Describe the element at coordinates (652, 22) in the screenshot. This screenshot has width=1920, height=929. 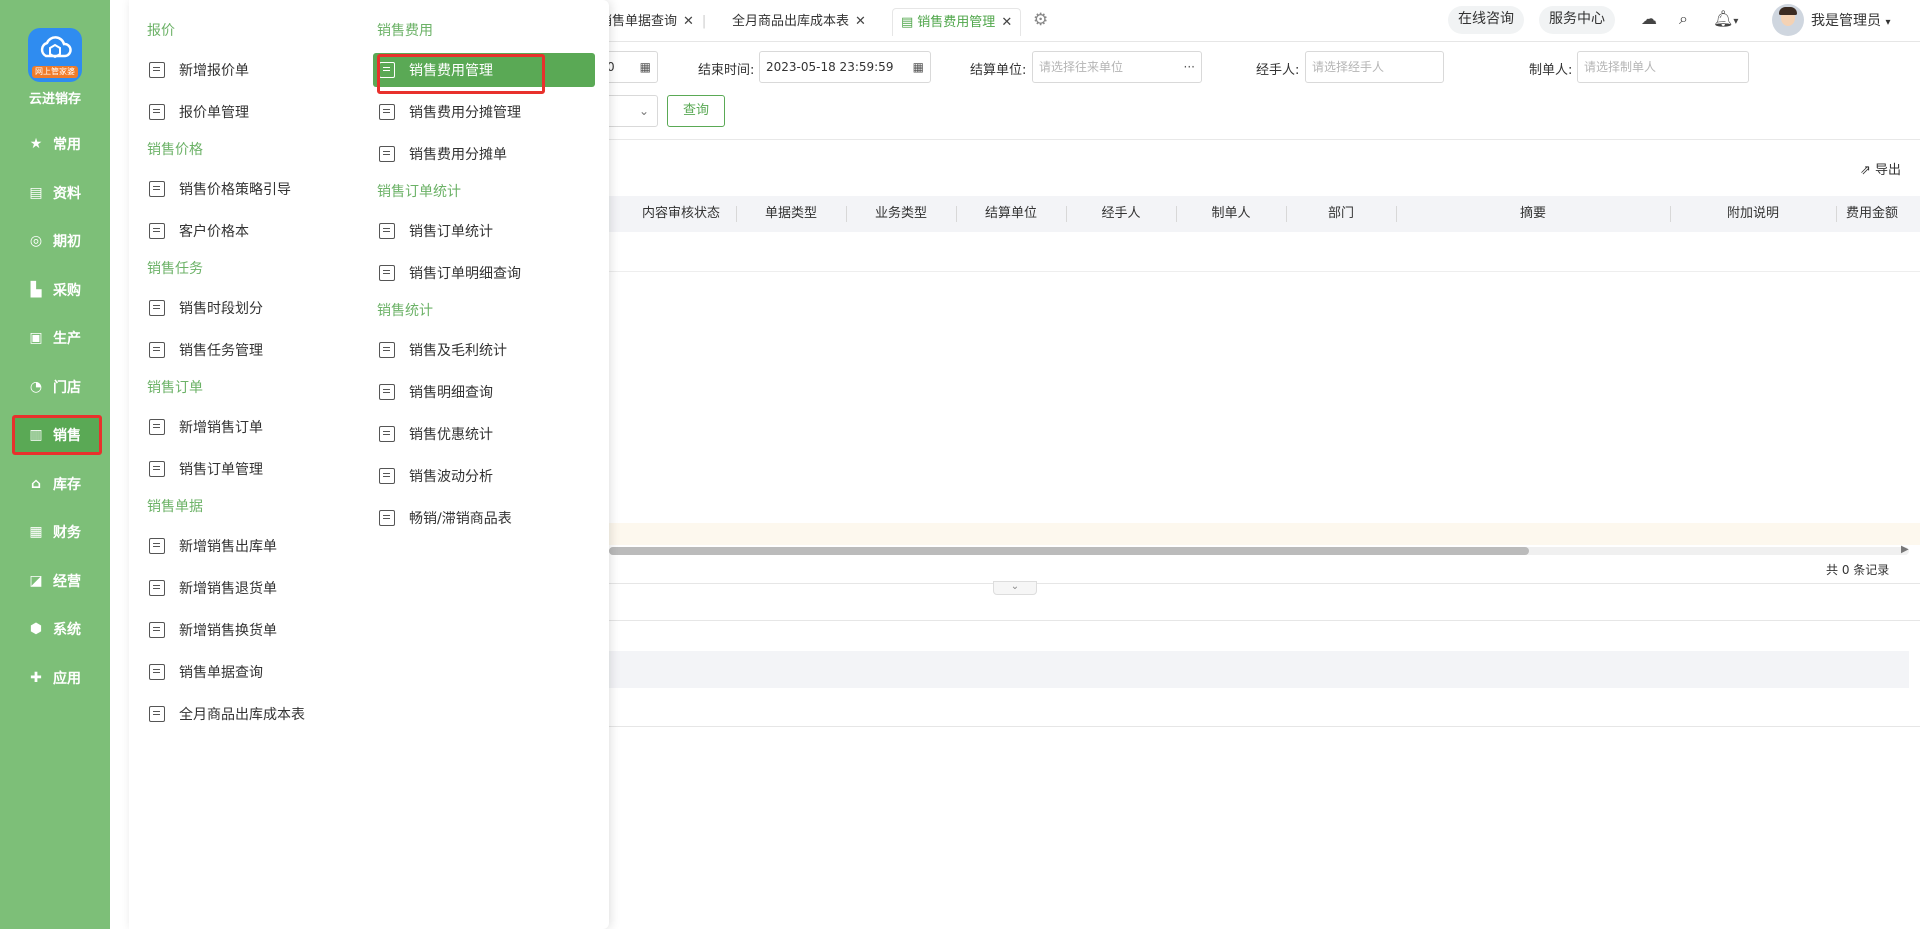
I see `tab-sales-doc-query: 销售单据查询 ✕ |` at that location.